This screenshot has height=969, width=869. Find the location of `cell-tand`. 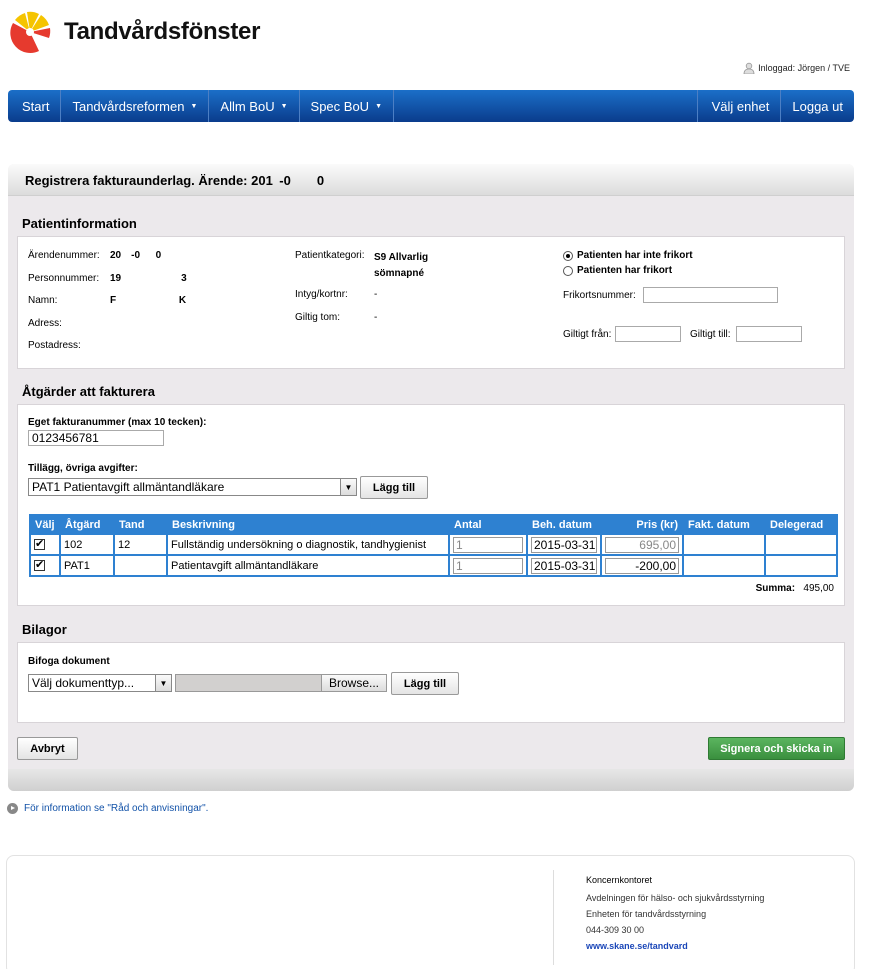

cell-tand is located at coordinates (140, 565).